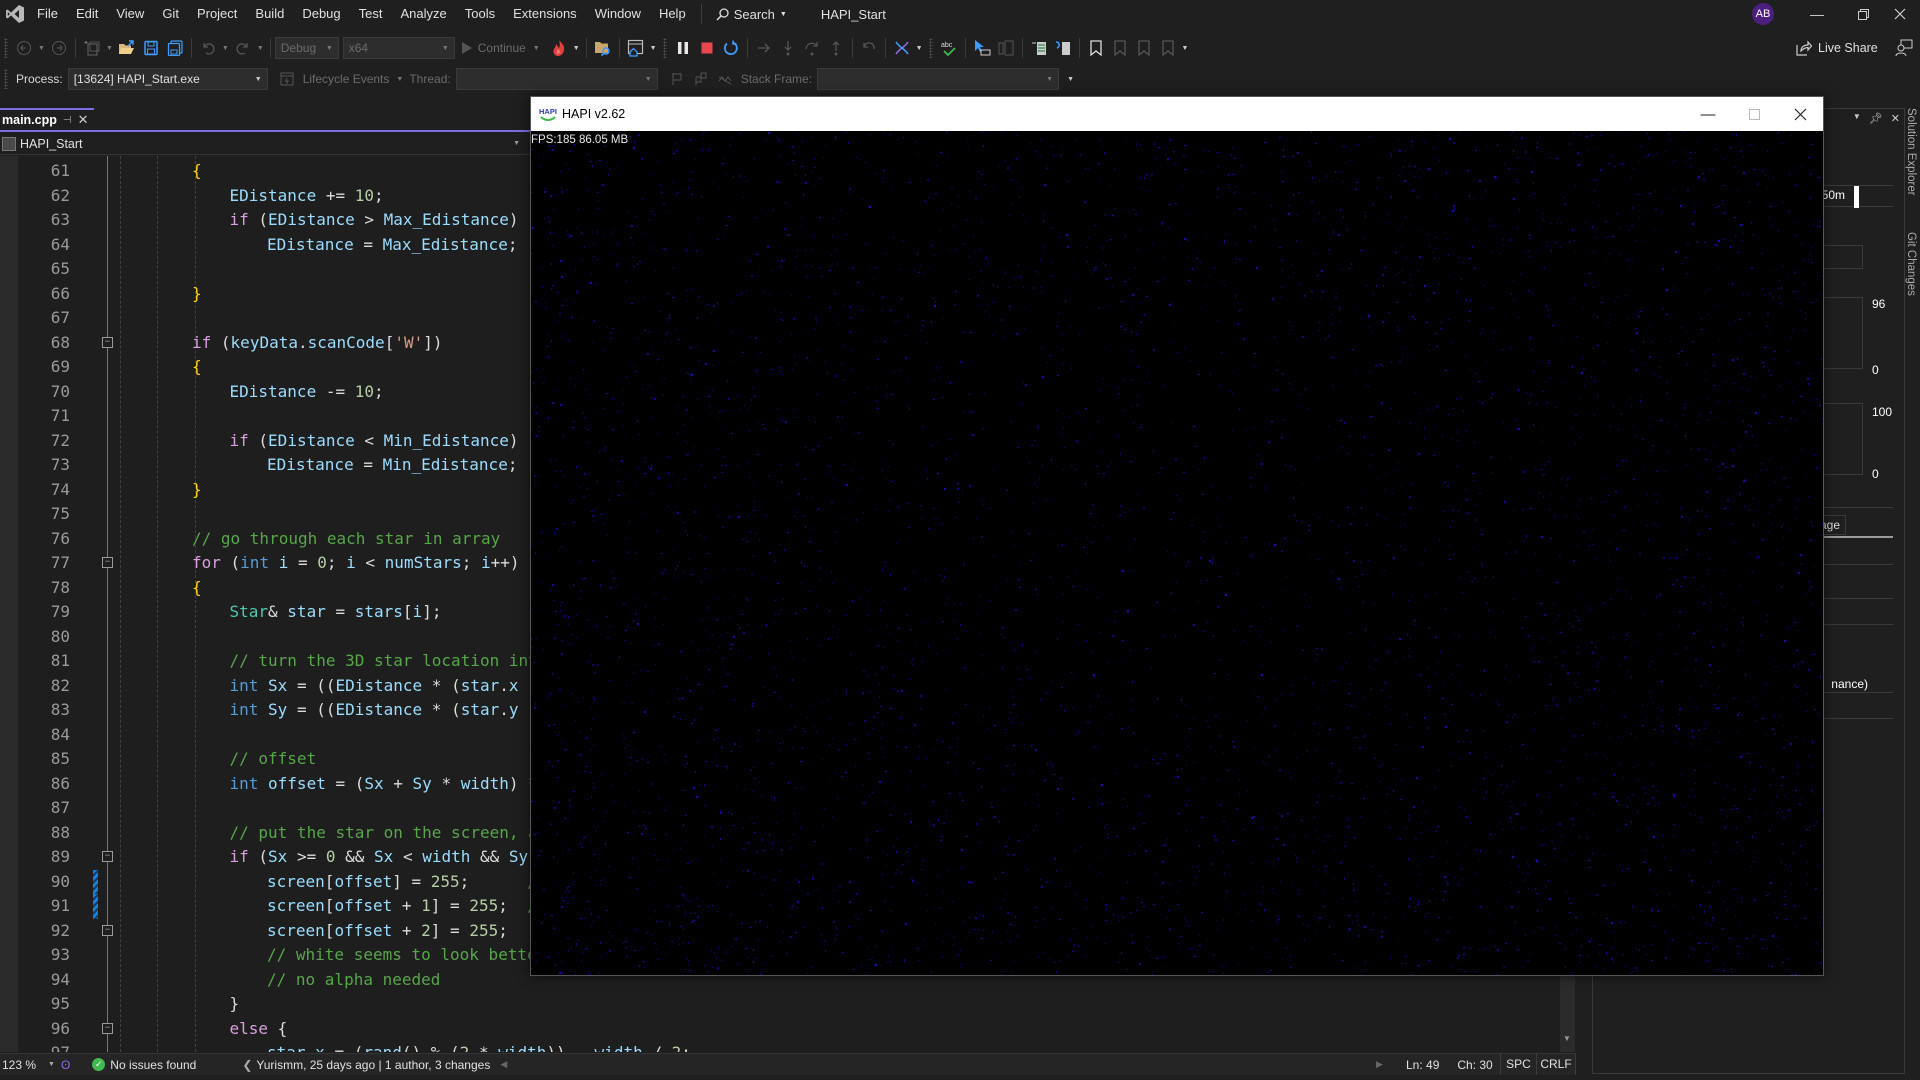 Image resolution: width=1920 pixels, height=1080 pixels. What do you see at coordinates (346, 79) in the screenshot?
I see `lifecycle-events-button: Lifecycle Events` at bounding box center [346, 79].